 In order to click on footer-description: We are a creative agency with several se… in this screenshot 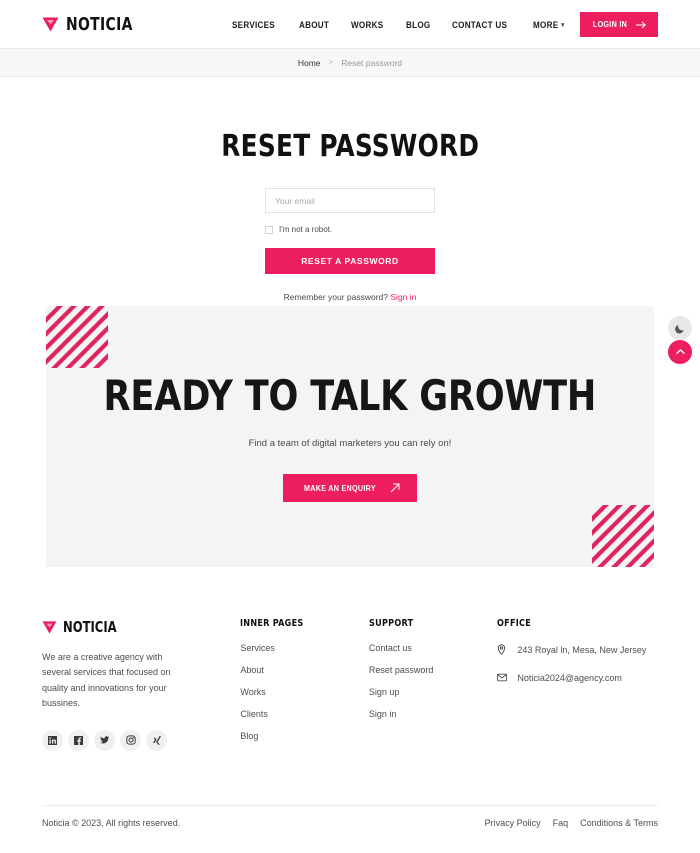, I will do `click(106, 680)`.